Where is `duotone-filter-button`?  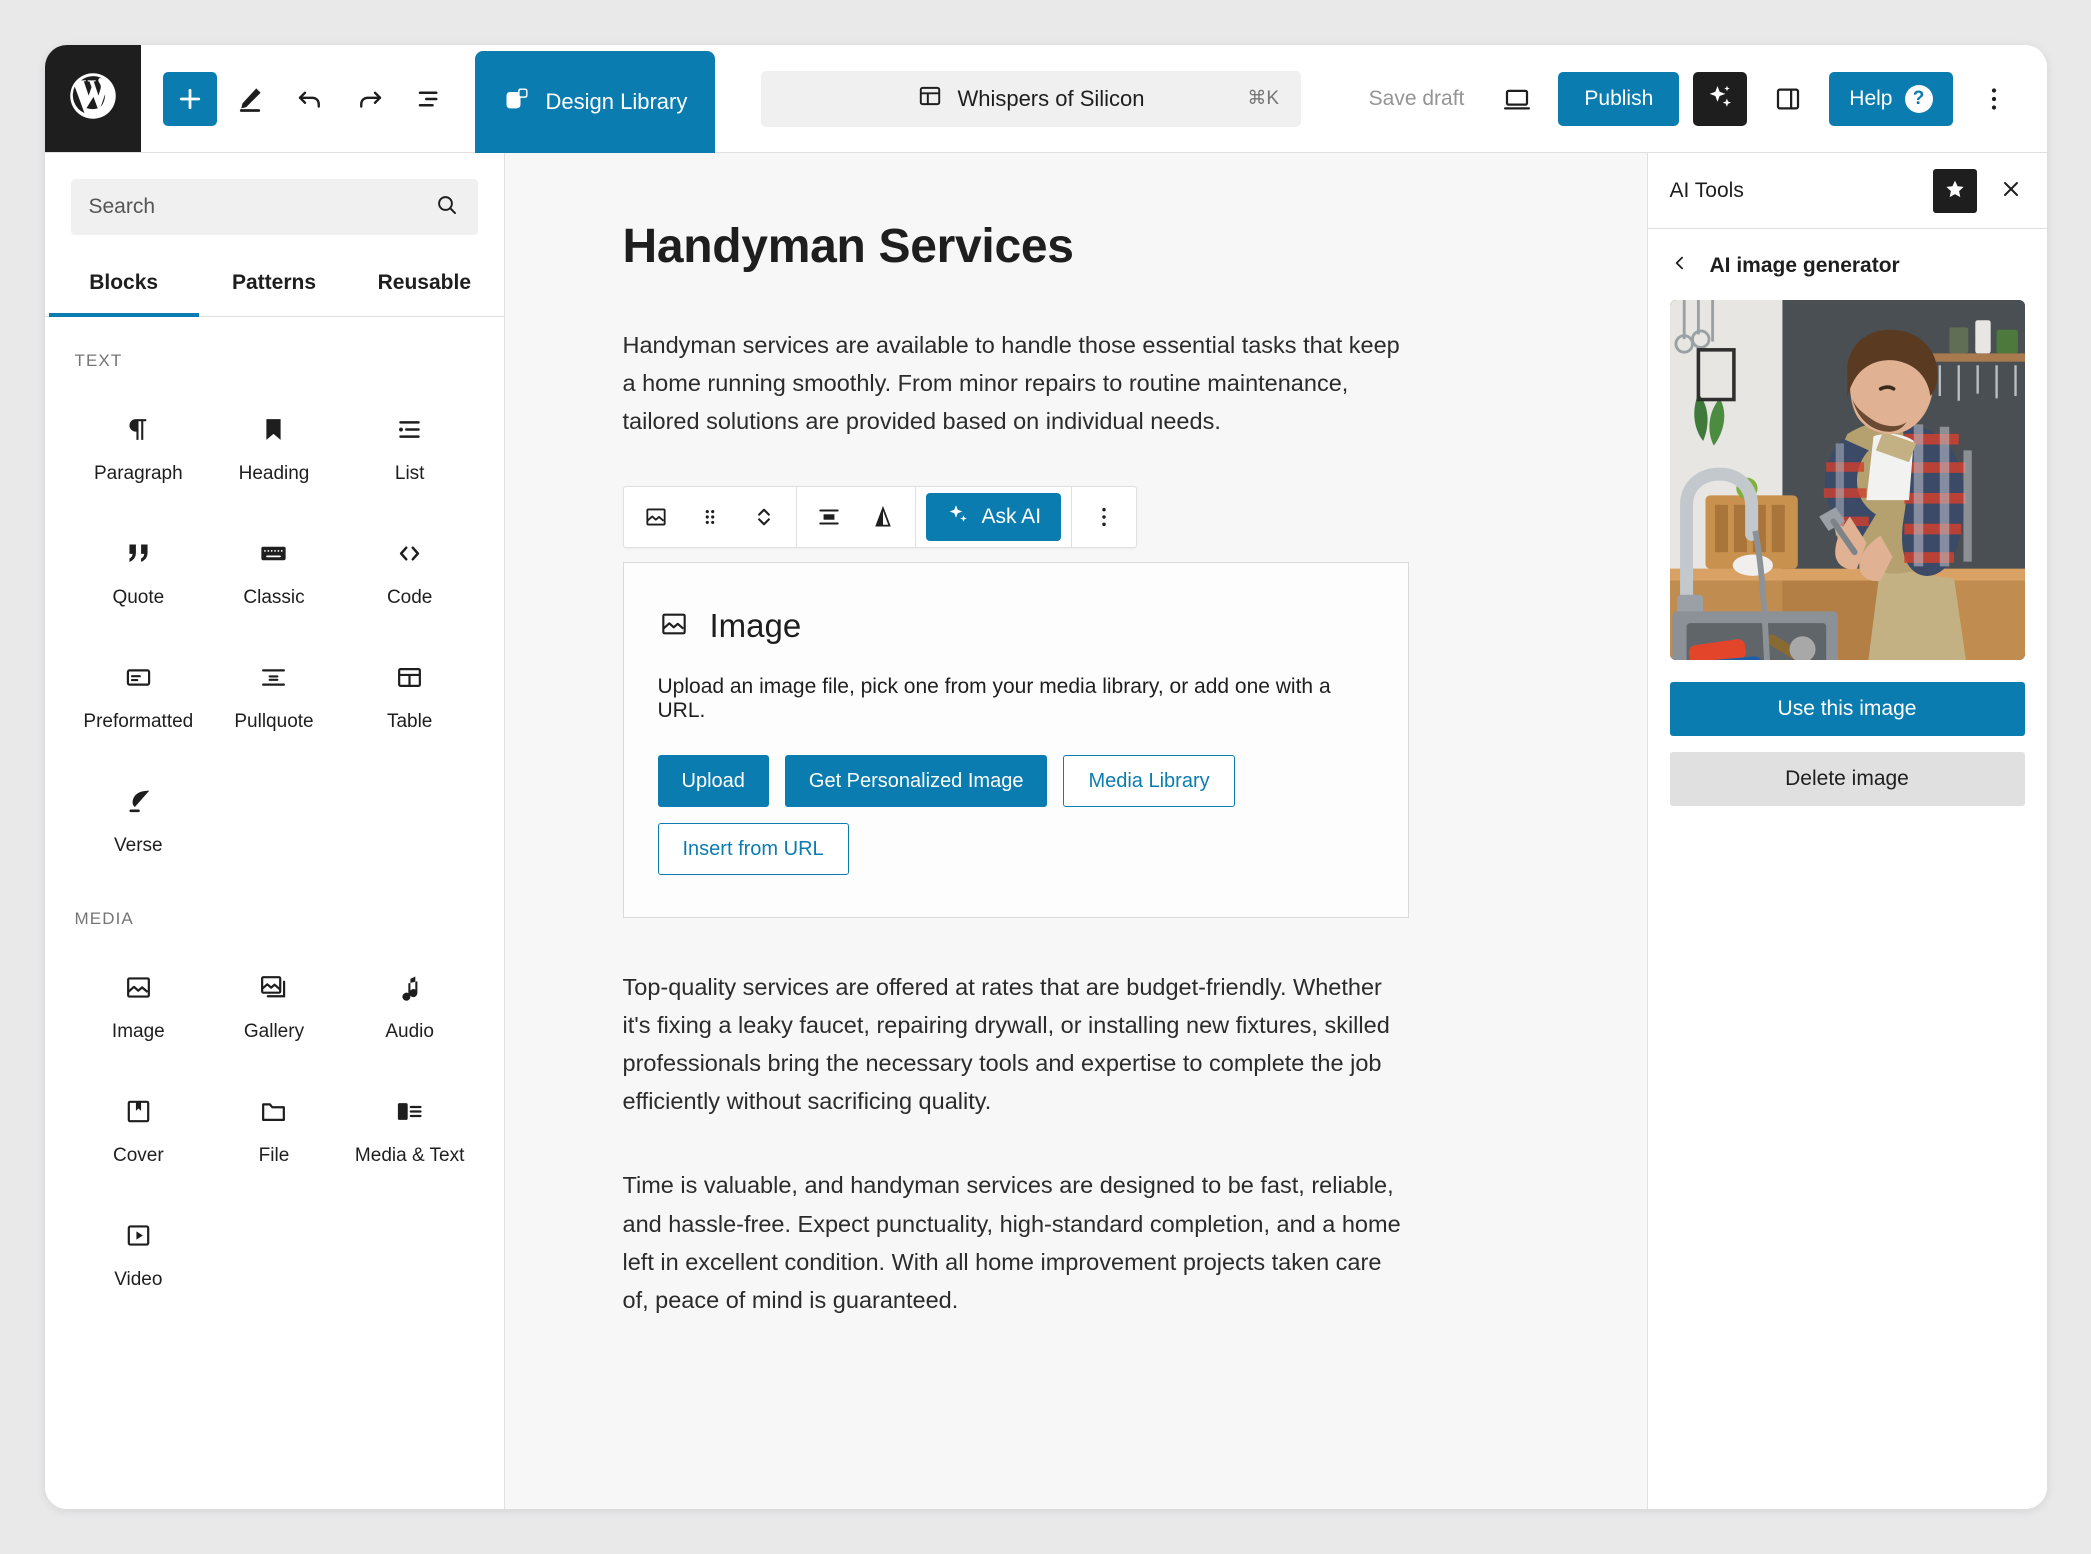
duotone-filter-button is located at coordinates (883, 517).